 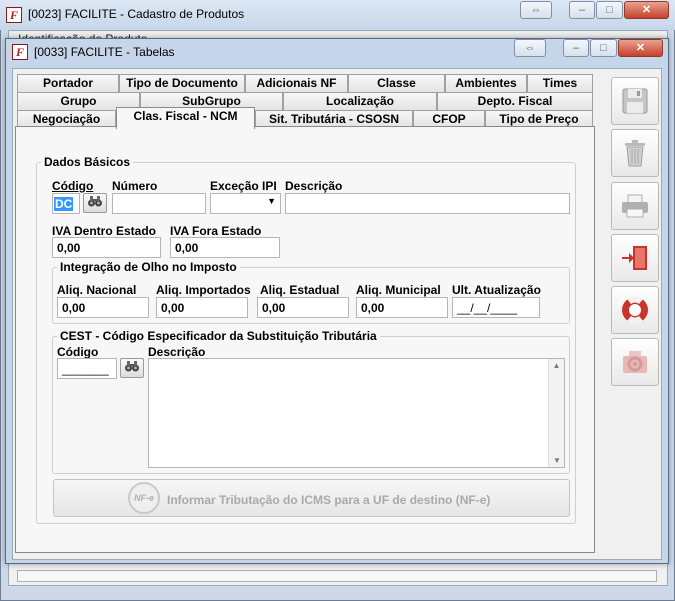 I want to click on exit-button, so click(x=635, y=258).